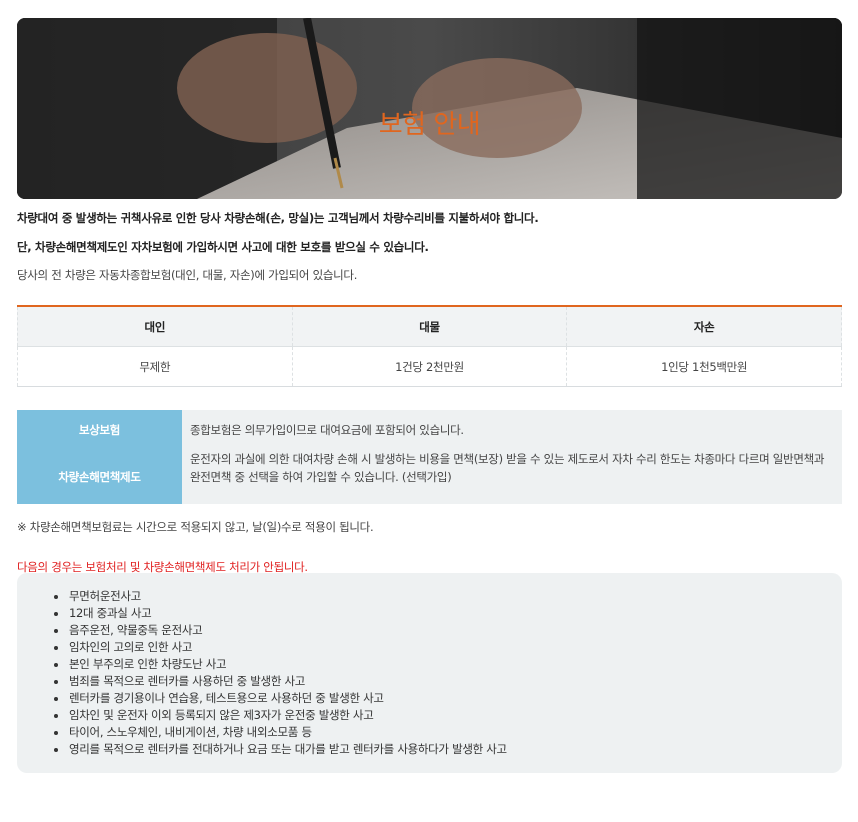 Image resolution: width=858 pixels, height=822 pixels. What do you see at coordinates (187, 681) in the screenshot?
I see `exclusion-item-text: 범죄를 목적으로 렌터카를 사용하던 중 발생한 사고` at bounding box center [187, 681].